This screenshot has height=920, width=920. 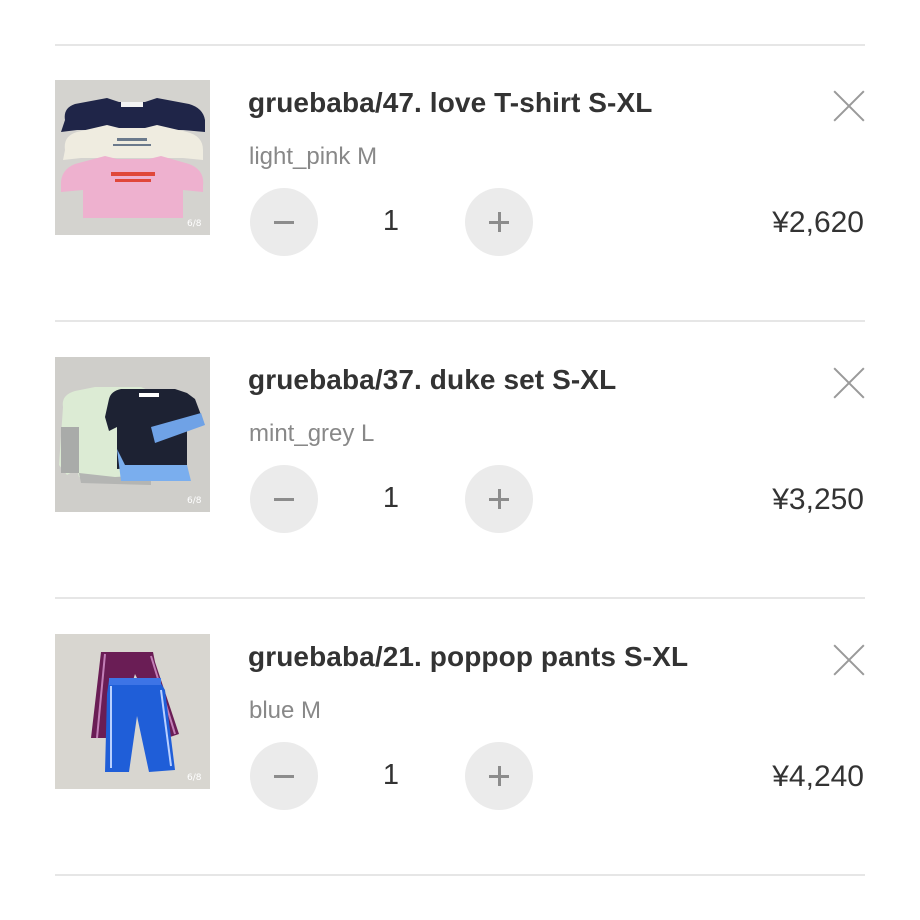 I want to click on divider, so click(x=460, y=875).